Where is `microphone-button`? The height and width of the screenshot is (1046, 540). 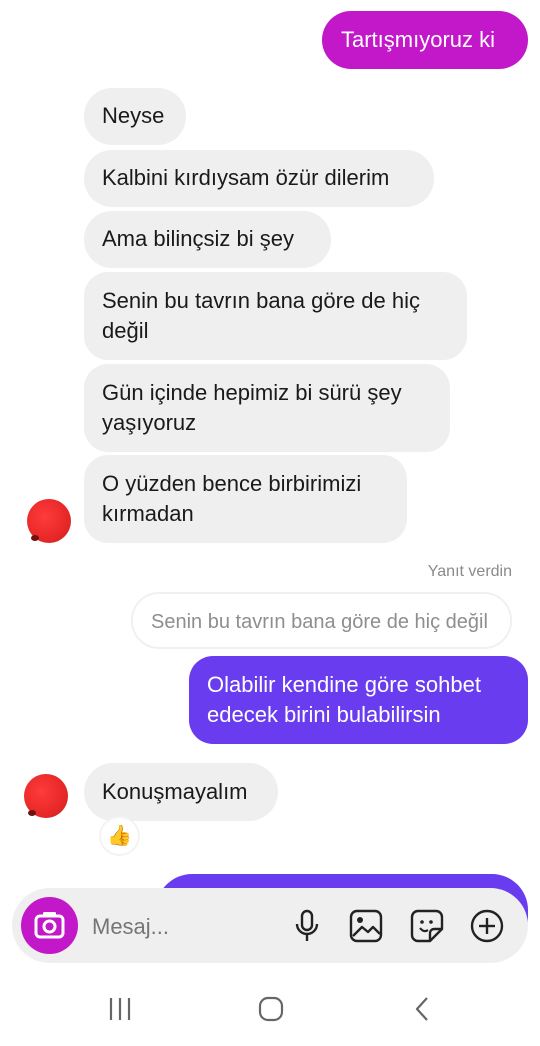
microphone-button is located at coordinates (307, 926).